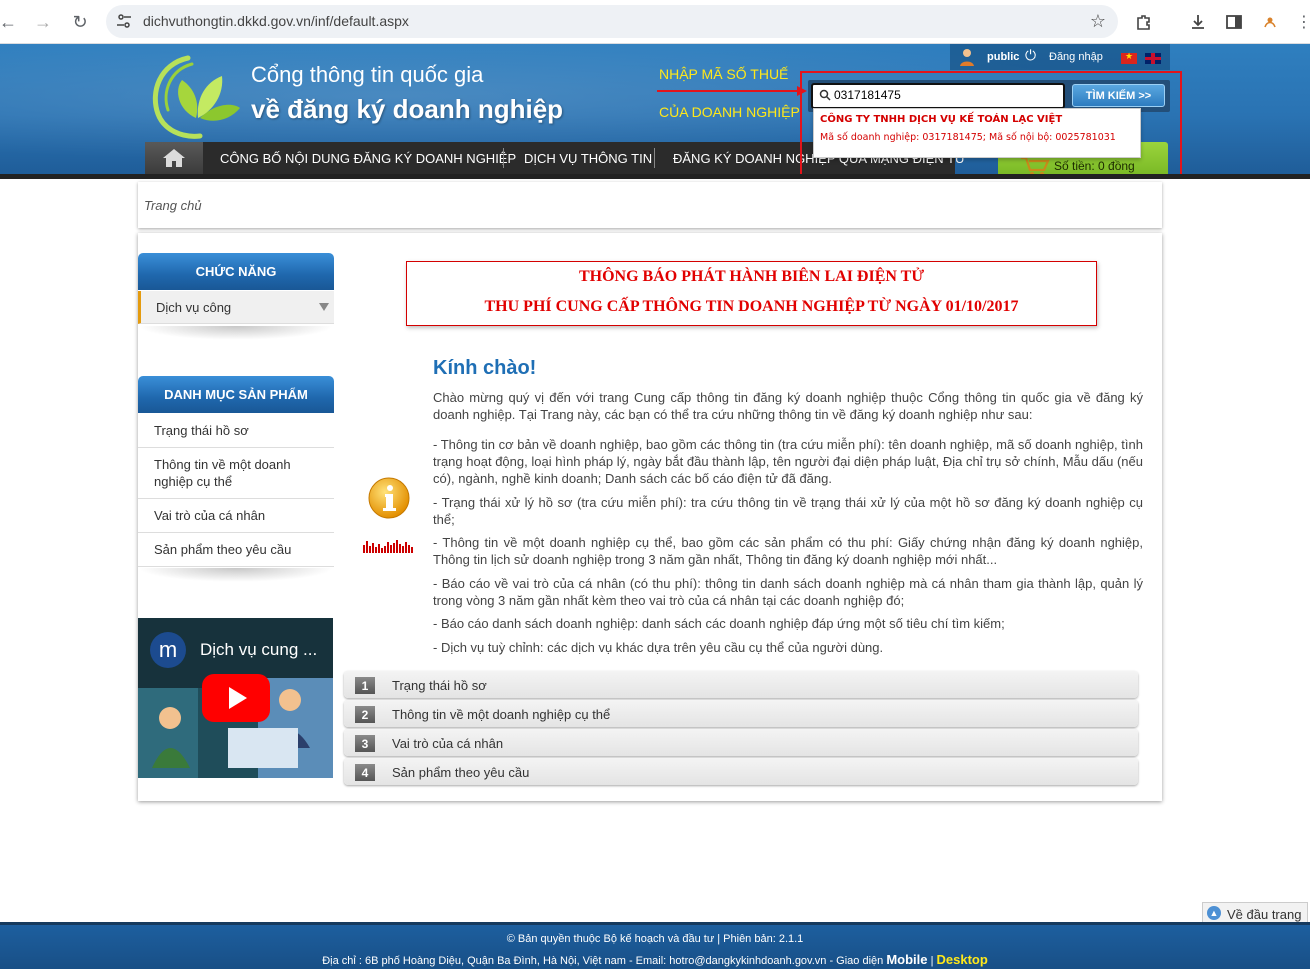  What do you see at coordinates (1301, 22) in the screenshot?
I see `menu-icon: ⋮` at bounding box center [1301, 22].